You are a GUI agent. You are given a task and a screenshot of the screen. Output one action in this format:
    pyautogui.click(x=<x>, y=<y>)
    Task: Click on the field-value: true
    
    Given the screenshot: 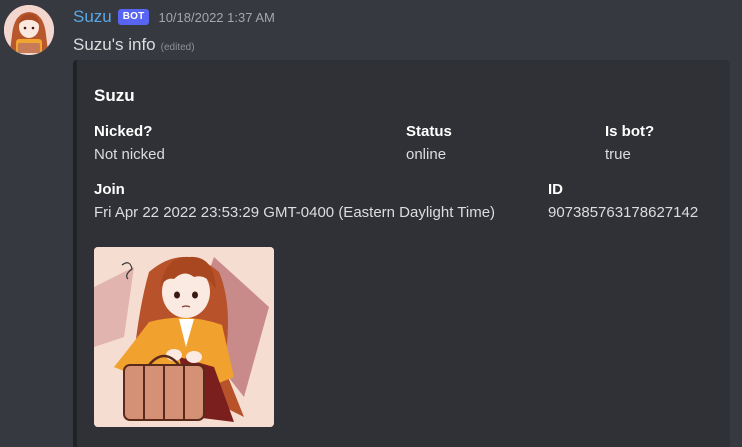 What is the action you would take?
    pyautogui.click(x=618, y=154)
    